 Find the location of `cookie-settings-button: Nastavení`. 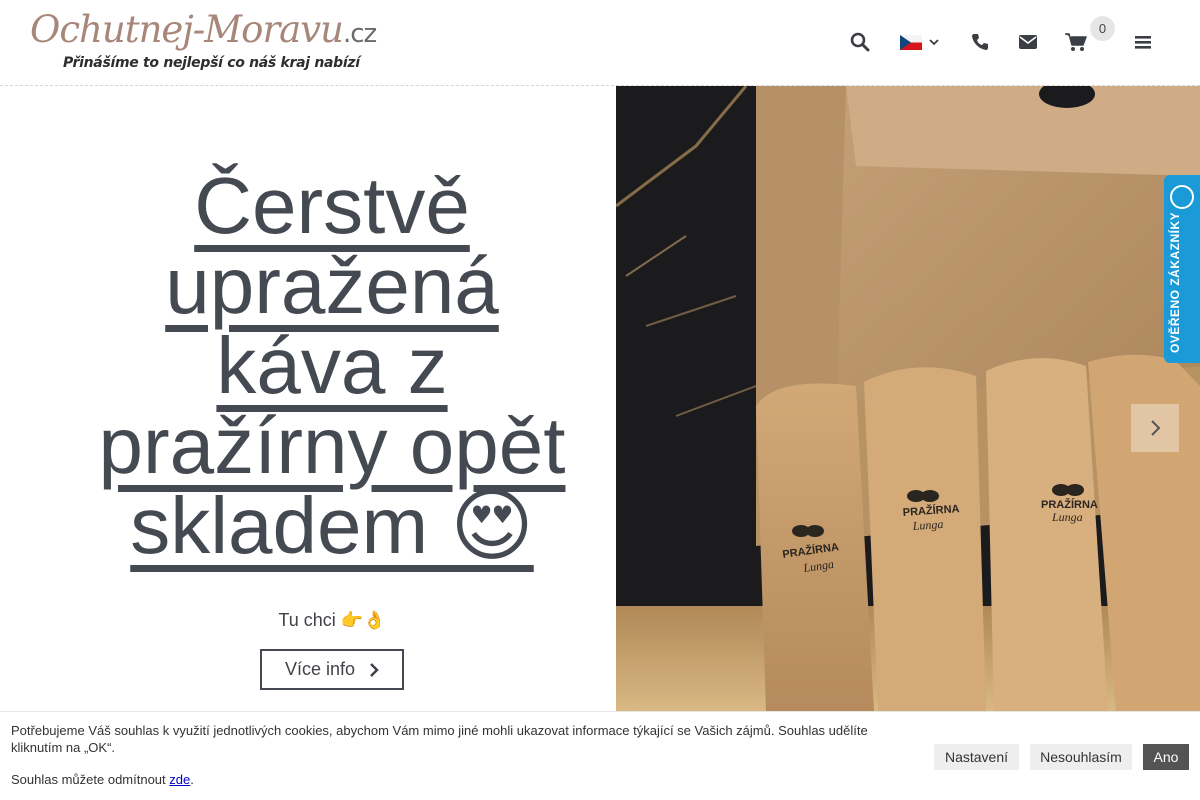

cookie-settings-button: Nastavení is located at coordinates (976, 757).